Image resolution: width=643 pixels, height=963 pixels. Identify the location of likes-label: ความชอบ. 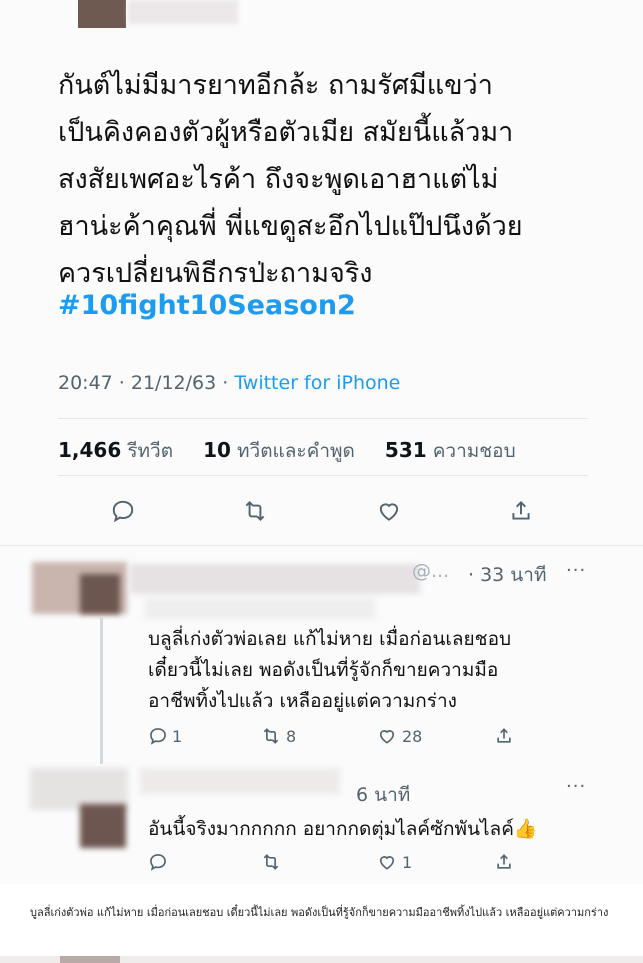
(474, 451).